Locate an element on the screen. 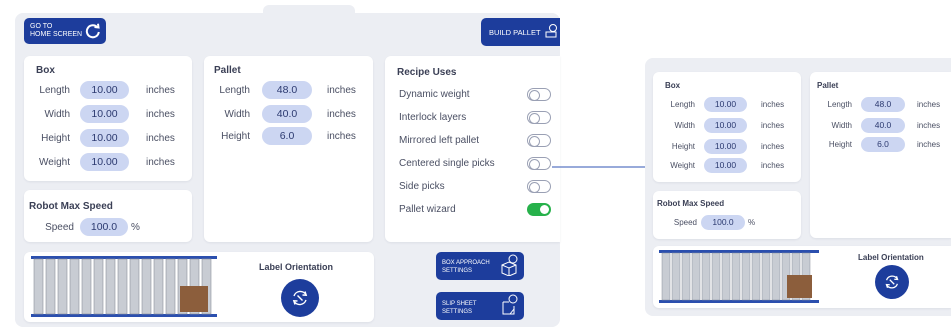 This screenshot has width=951, height=327. zoom-pallet-title: Pallet is located at coordinates (828, 85).